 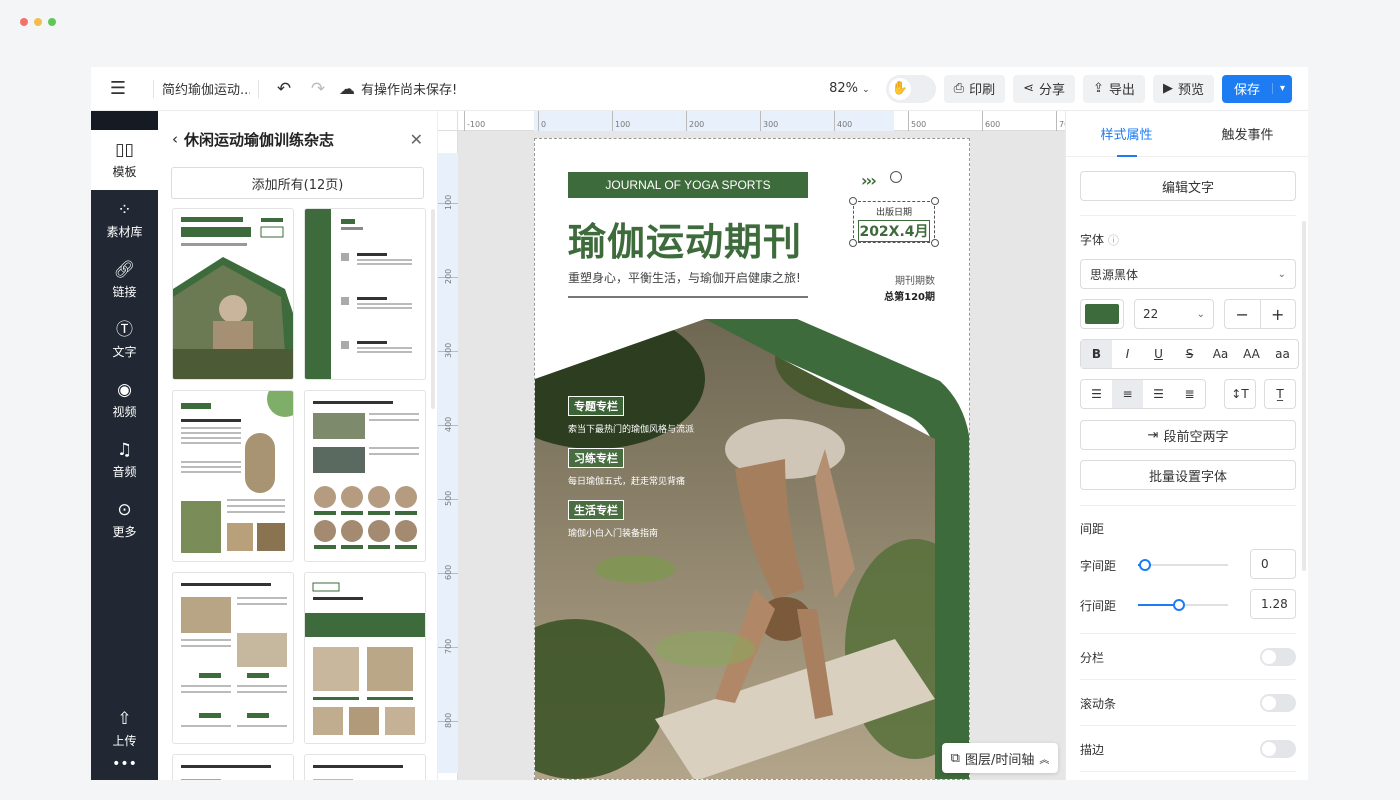 I want to click on triple-chevron-icon: ›››, so click(x=869, y=180).